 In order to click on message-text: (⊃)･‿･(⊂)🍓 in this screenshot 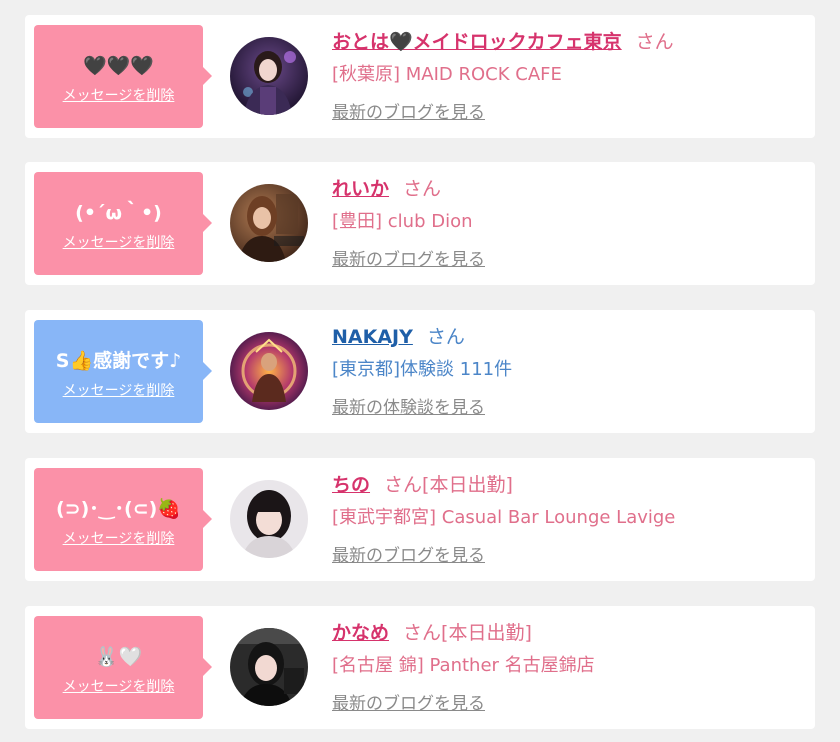, I will do `click(118, 509)`.